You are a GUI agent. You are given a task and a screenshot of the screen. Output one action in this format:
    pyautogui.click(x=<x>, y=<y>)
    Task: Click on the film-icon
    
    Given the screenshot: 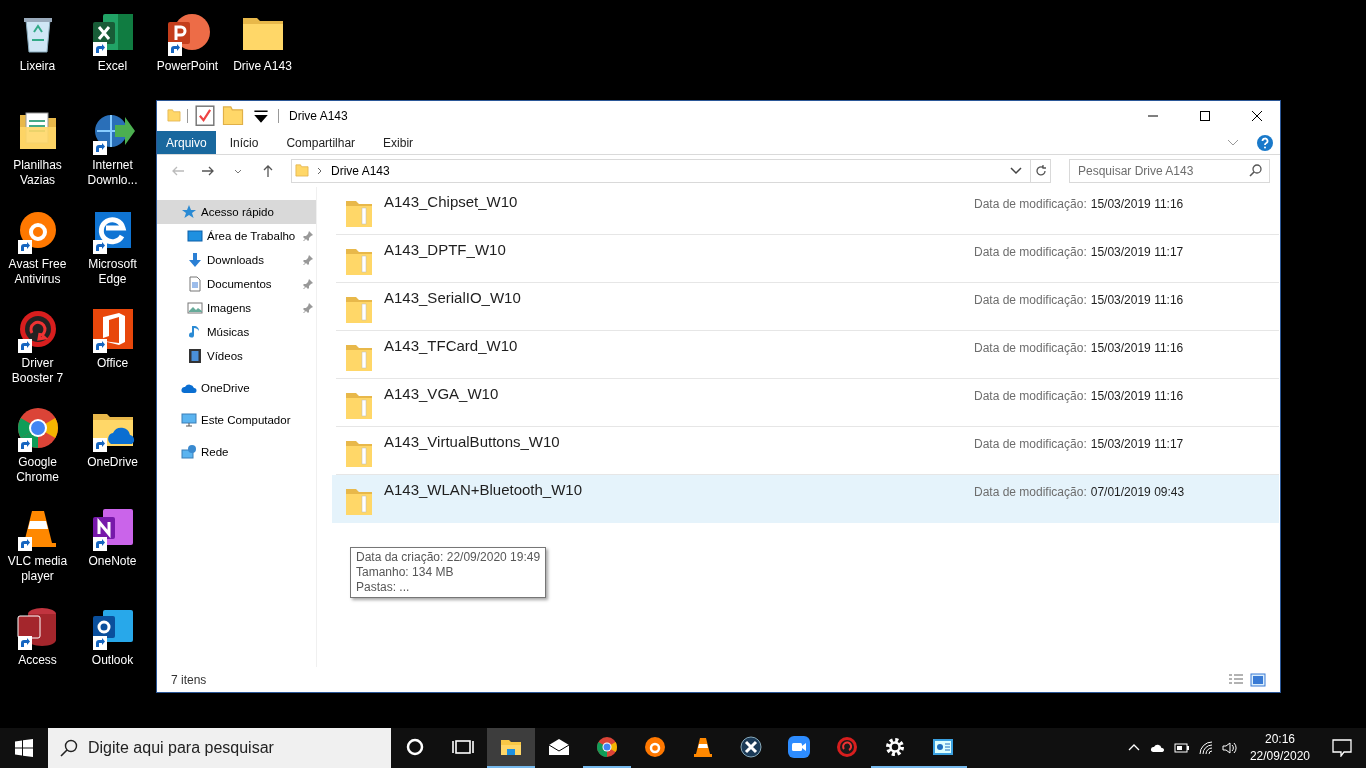 What is the action you would take?
    pyautogui.click(x=195, y=356)
    